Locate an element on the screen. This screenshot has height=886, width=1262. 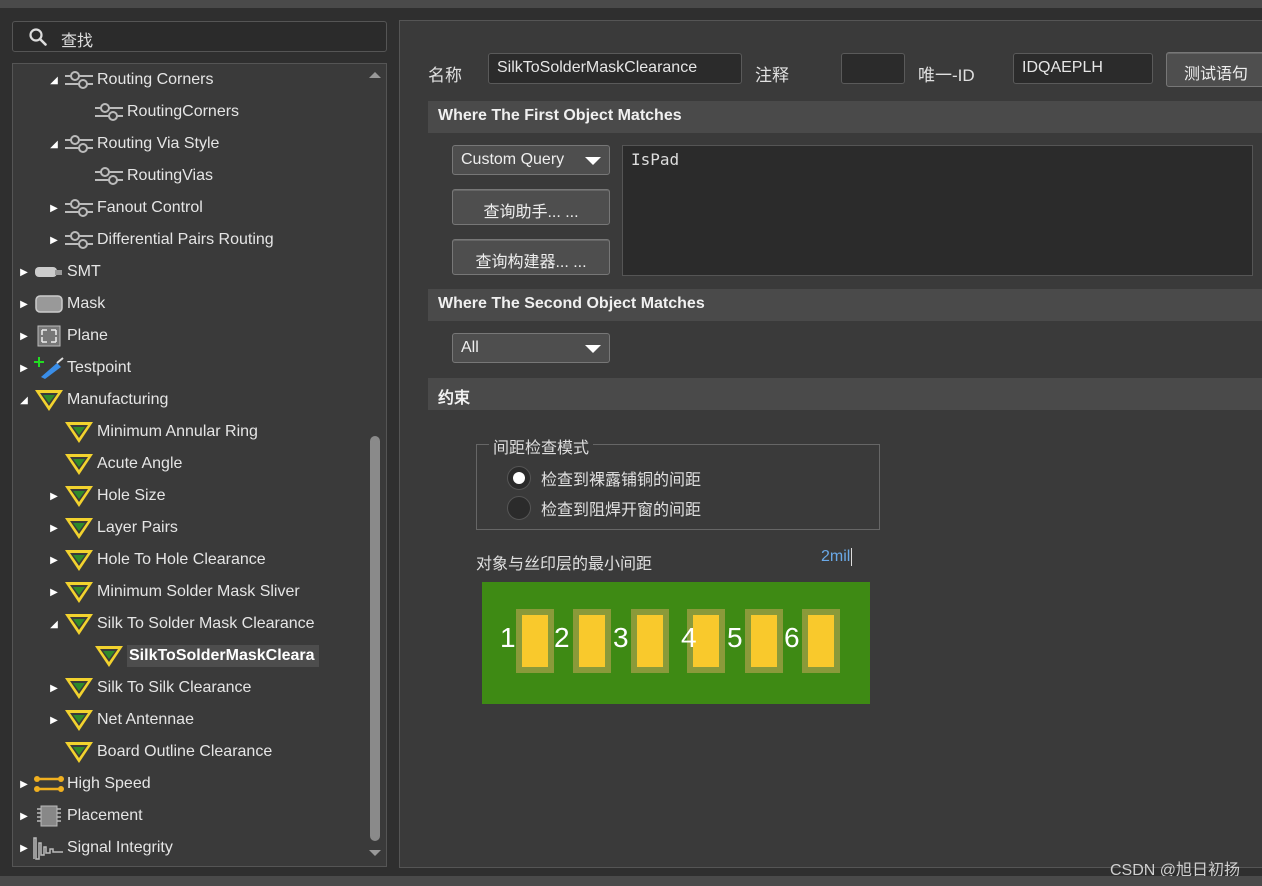
clearance-check-mode-group: 间距检查模式 检查到裸露铺铜的间距 检查到阻焊开窗的间距 is located at coordinates (678, 482).